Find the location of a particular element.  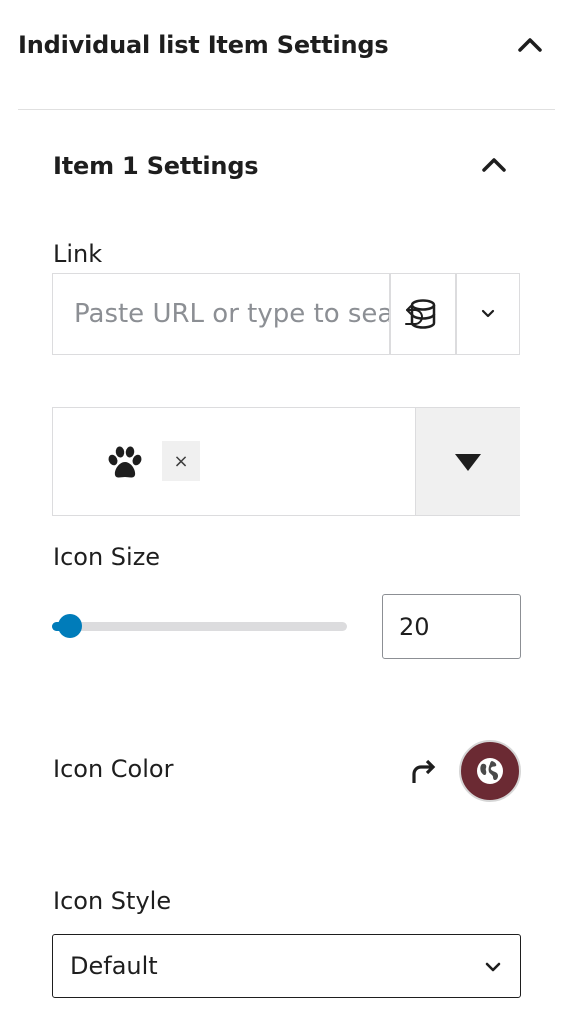

globe-icon is located at coordinates (490, 771).